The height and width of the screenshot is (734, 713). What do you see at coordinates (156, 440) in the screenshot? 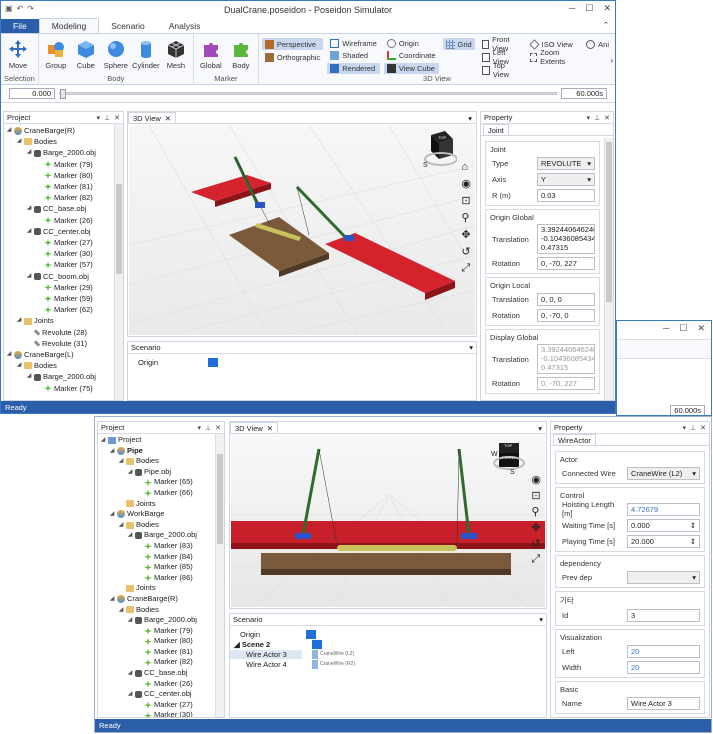
I see `tree-node: ◢ Project` at bounding box center [156, 440].